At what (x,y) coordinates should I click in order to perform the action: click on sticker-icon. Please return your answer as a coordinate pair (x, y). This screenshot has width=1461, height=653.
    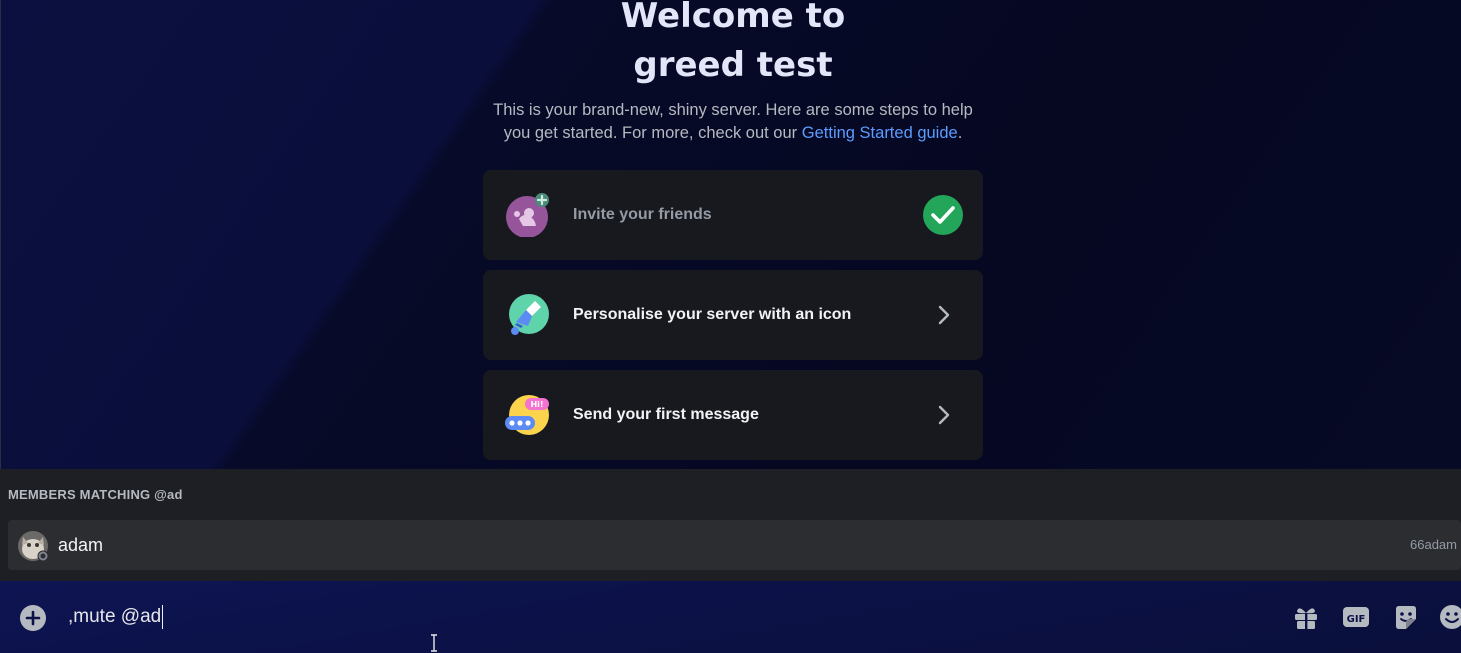
    Looking at the image, I should click on (1406, 617).